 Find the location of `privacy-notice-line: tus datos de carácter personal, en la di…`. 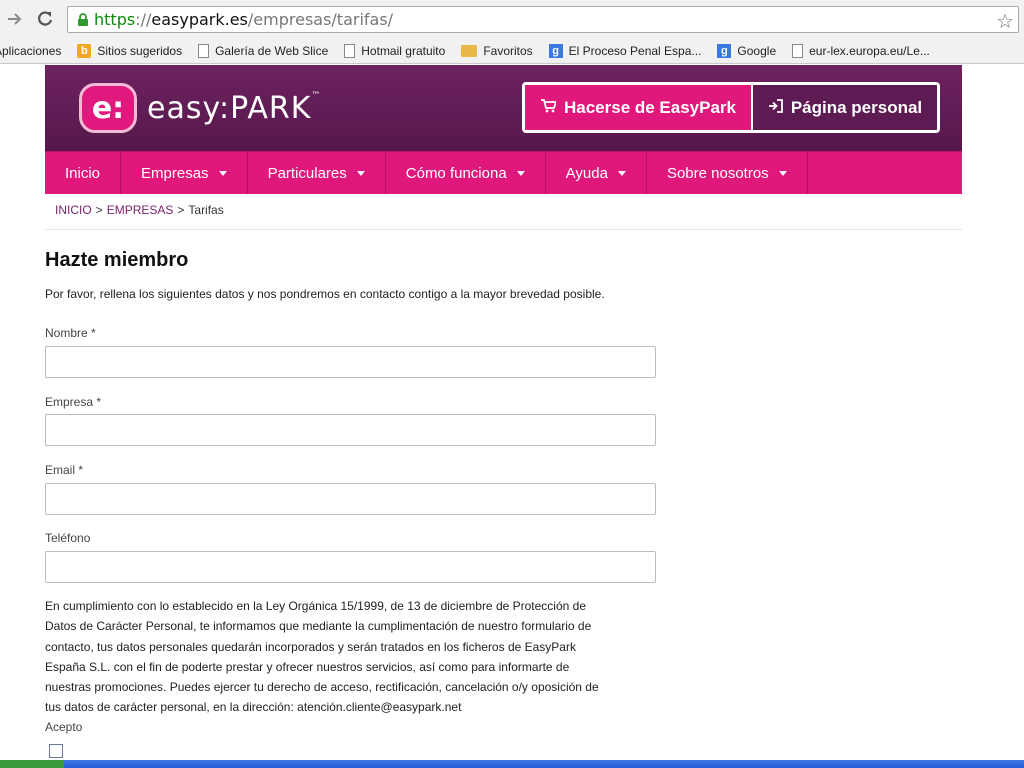

privacy-notice-line: tus datos de carácter personal, en la di… is located at coordinates (253, 707).